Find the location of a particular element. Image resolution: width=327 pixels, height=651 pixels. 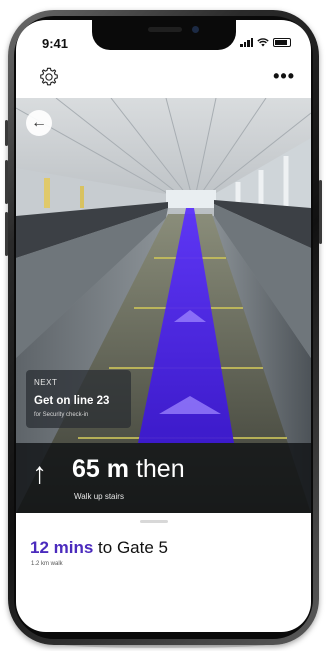

power-button is located at coordinates (320, 212).